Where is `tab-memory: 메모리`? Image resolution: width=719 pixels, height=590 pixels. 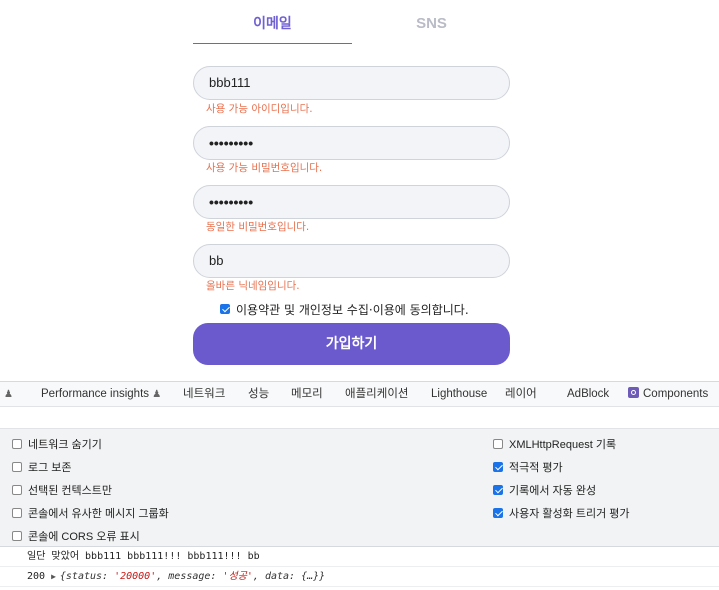
tab-memory: 메모리 is located at coordinates (307, 394).